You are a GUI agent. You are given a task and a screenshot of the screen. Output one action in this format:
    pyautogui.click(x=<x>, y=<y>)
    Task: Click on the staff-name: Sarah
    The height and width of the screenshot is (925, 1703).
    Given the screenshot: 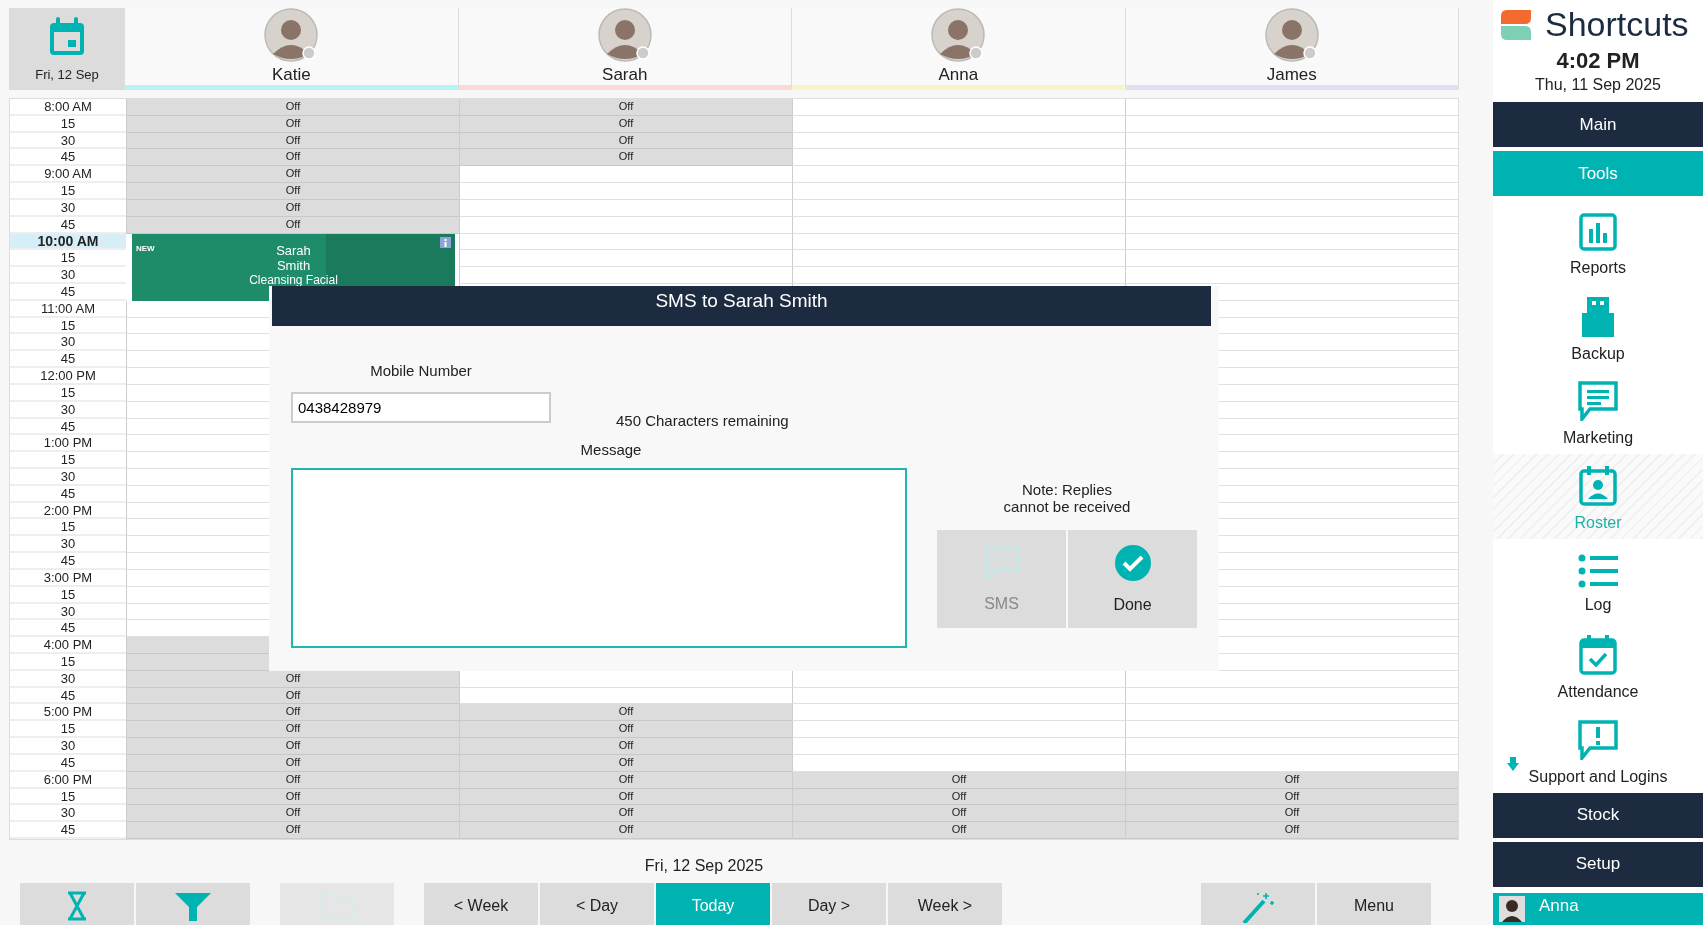 What is the action you would take?
    pyautogui.click(x=625, y=75)
    